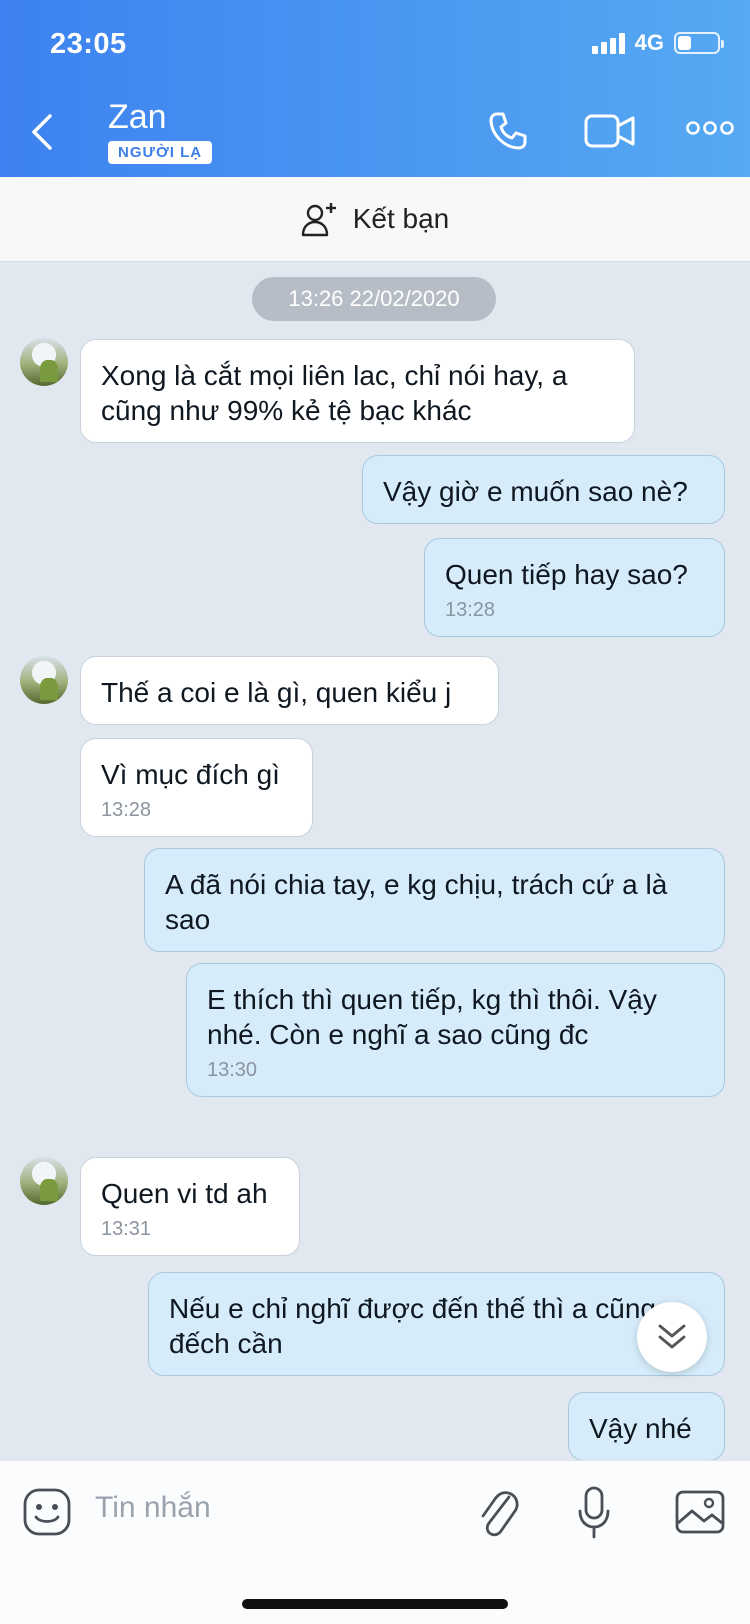 Image resolution: width=750 pixels, height=1624 pixels. Describe the element at coordinates (375, 88) in the screenshot. I see `chat-header: 23:05 4G Zan NGƯỜI LẠ` at that location.